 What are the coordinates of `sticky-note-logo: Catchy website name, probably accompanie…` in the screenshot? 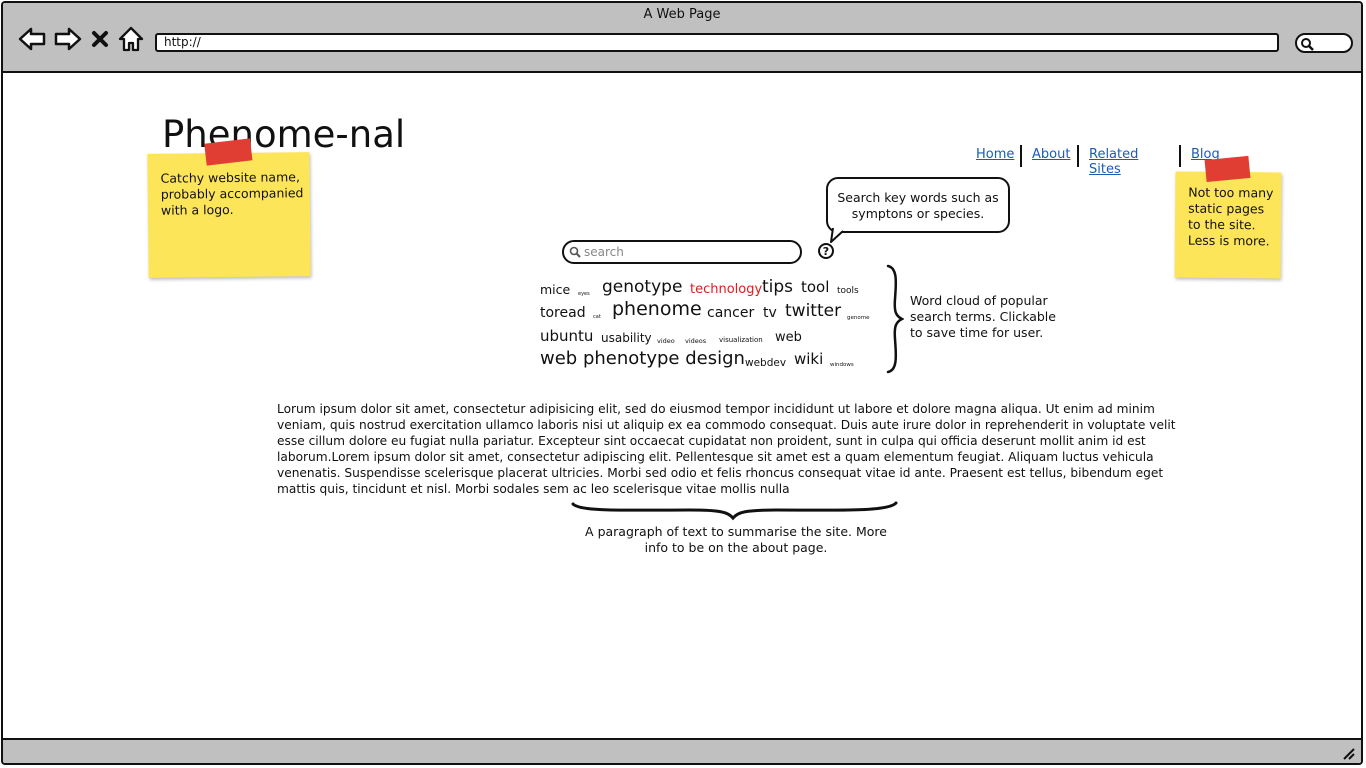 It's located at (229, 208).